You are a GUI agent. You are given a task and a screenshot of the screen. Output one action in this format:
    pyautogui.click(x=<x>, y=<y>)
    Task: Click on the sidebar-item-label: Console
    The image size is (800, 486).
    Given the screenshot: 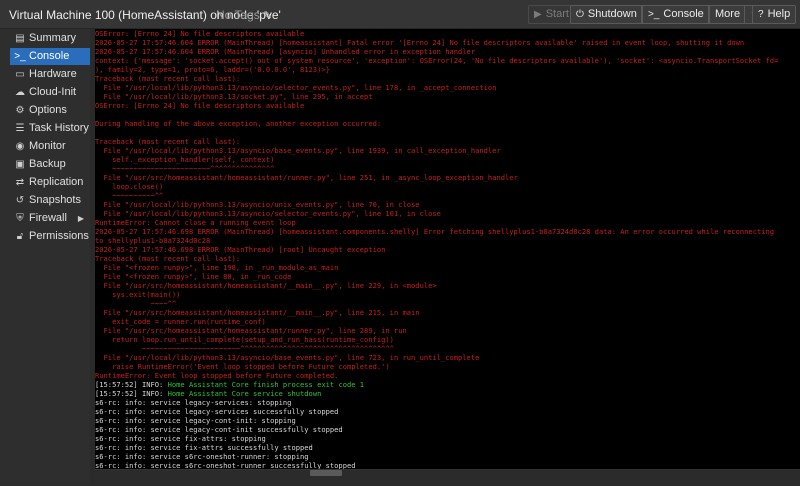 What is the action you would take?
    pyautogui.click(x=49, y=56)
    